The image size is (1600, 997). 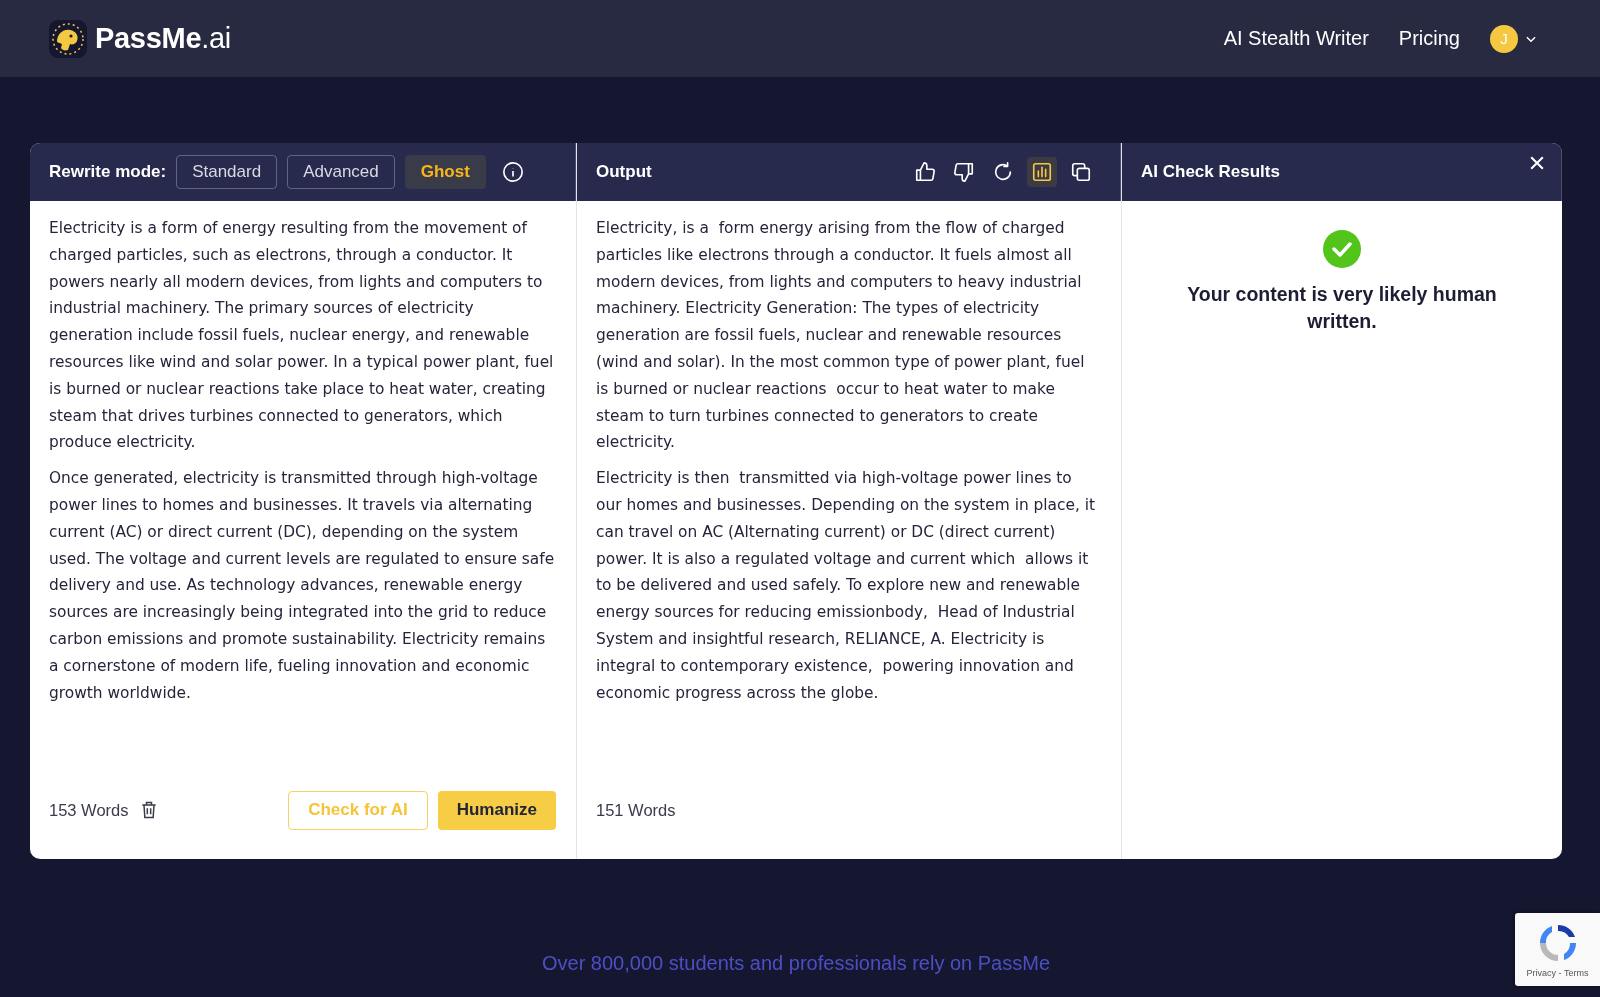 What do you see at coordinates (68, 38) in the screenshot?
I see `logo-icon` at bounding box center [68, 38].